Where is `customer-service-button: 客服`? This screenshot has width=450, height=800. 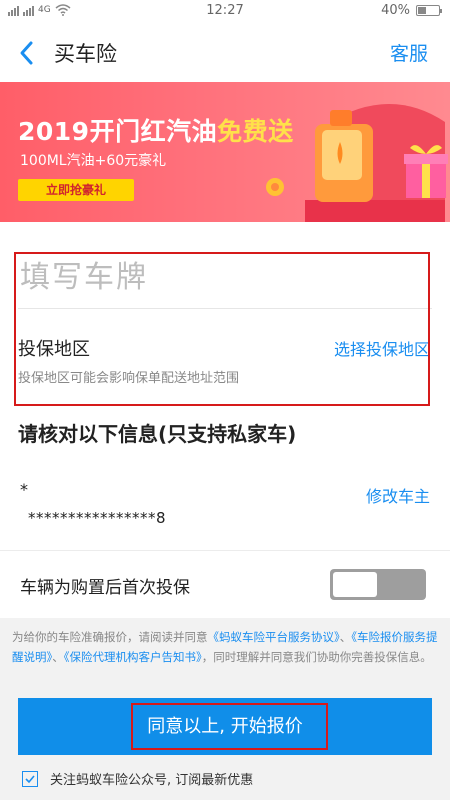 customer-service-button: 客服 is located at coordinates (409, 52).